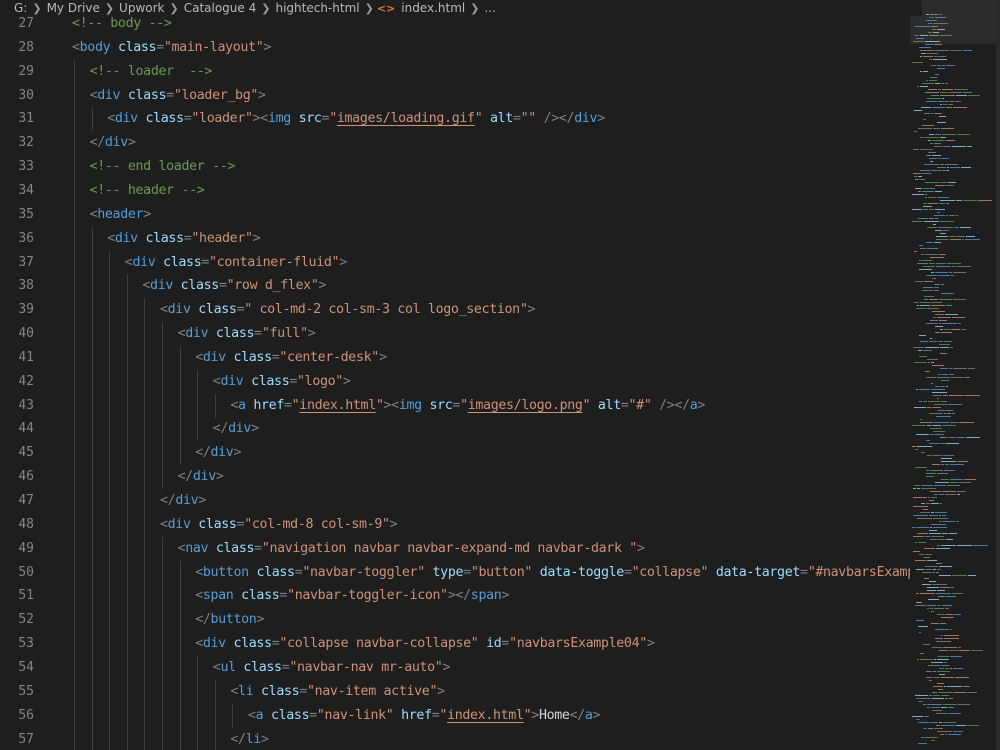 This screenshot has height=750, width=1000. Describe the element at coordinates (455, 262) in the screenshot. I see `code-line: 37 <div class="container-fluid">` at that location.